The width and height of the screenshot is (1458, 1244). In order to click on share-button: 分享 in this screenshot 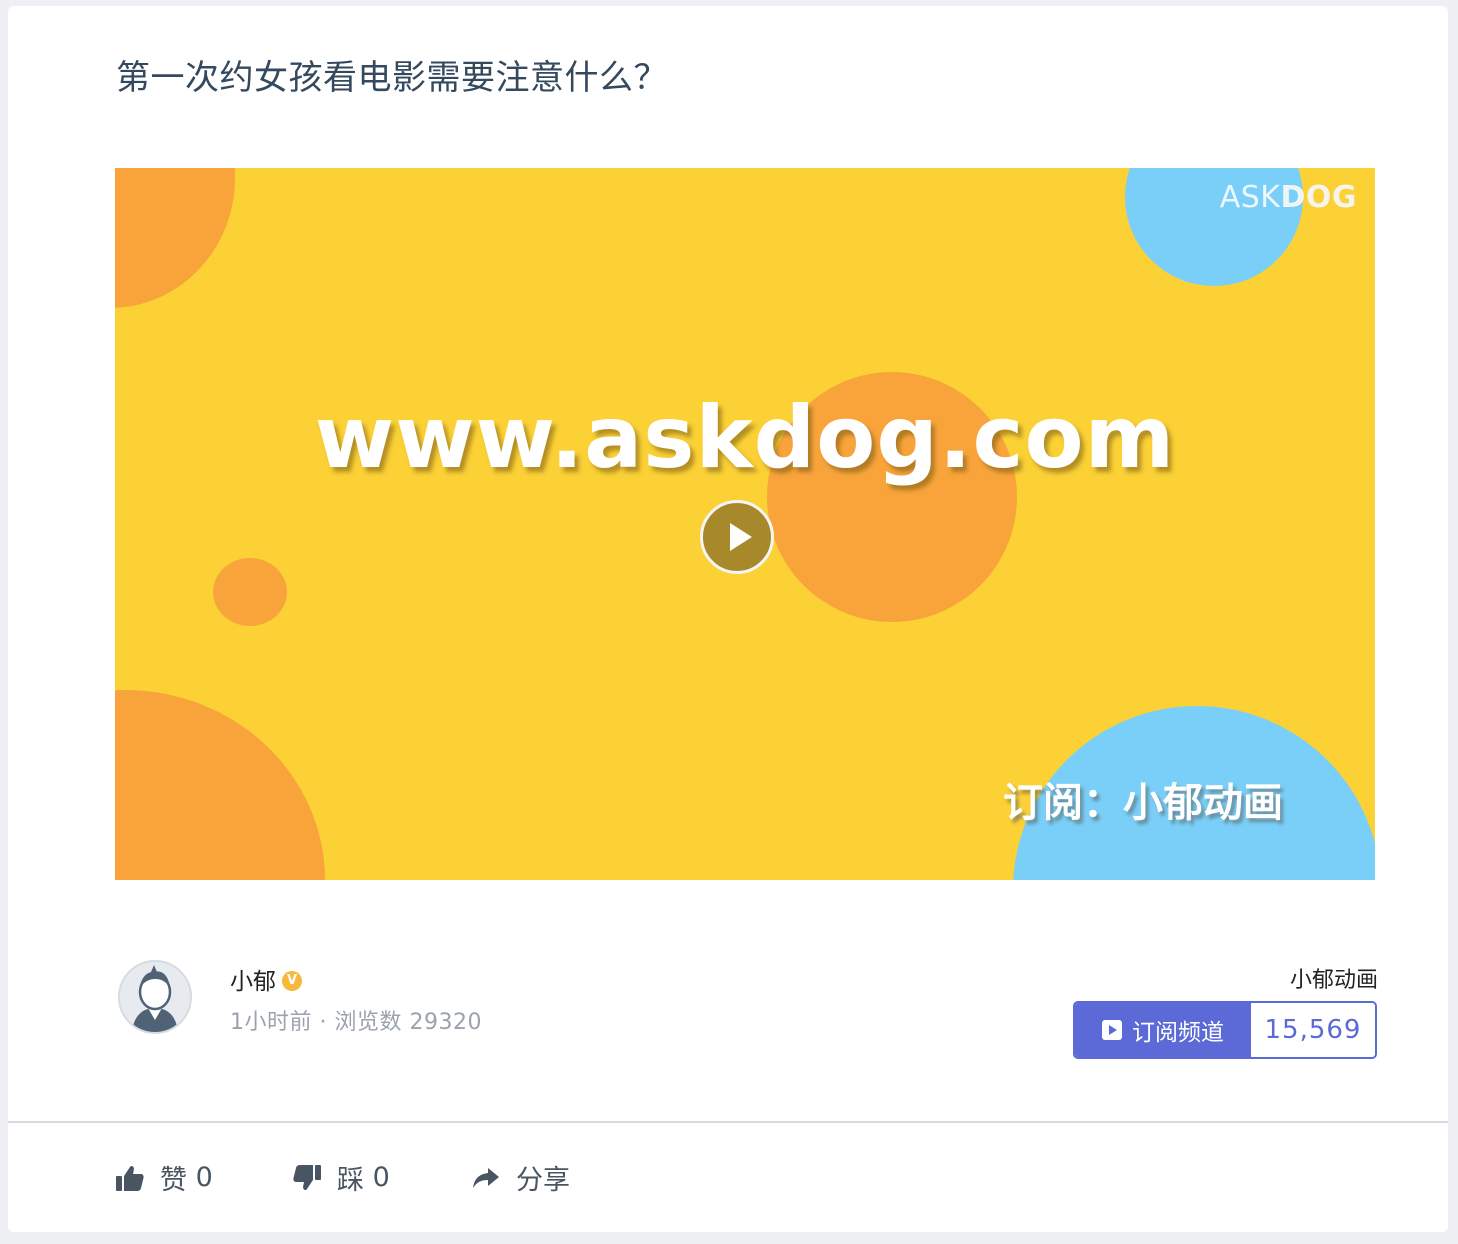, I will do `click(521, 1177)`.